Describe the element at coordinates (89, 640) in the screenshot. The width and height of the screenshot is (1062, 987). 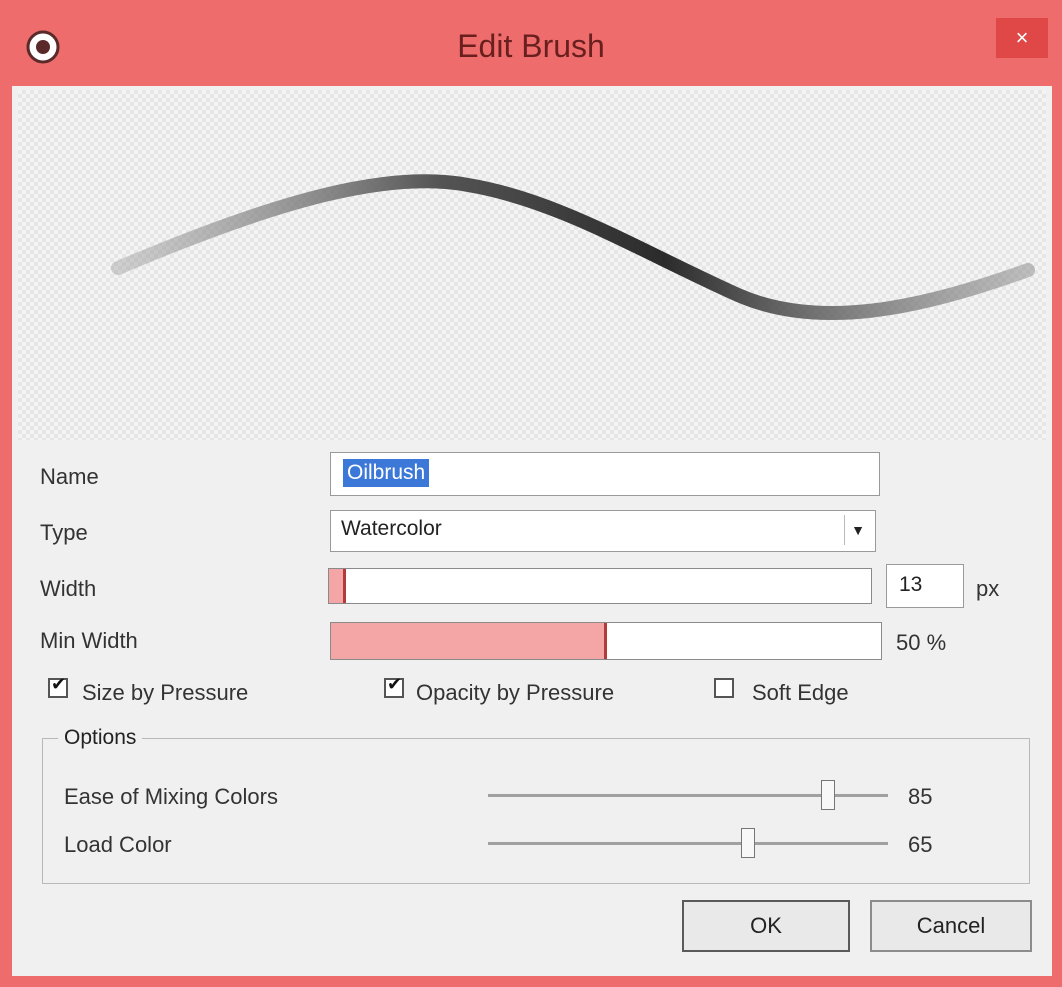
I see `min-width-label: Min Width` at that location.